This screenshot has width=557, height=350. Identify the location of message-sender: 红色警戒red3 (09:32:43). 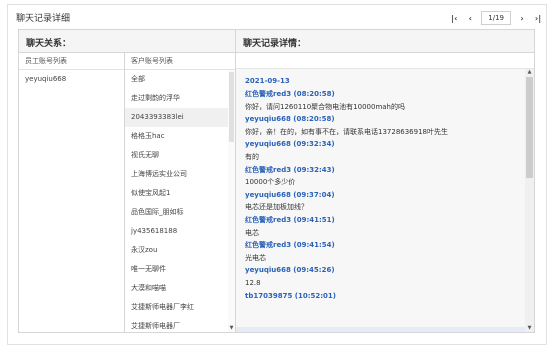
(290, 169).